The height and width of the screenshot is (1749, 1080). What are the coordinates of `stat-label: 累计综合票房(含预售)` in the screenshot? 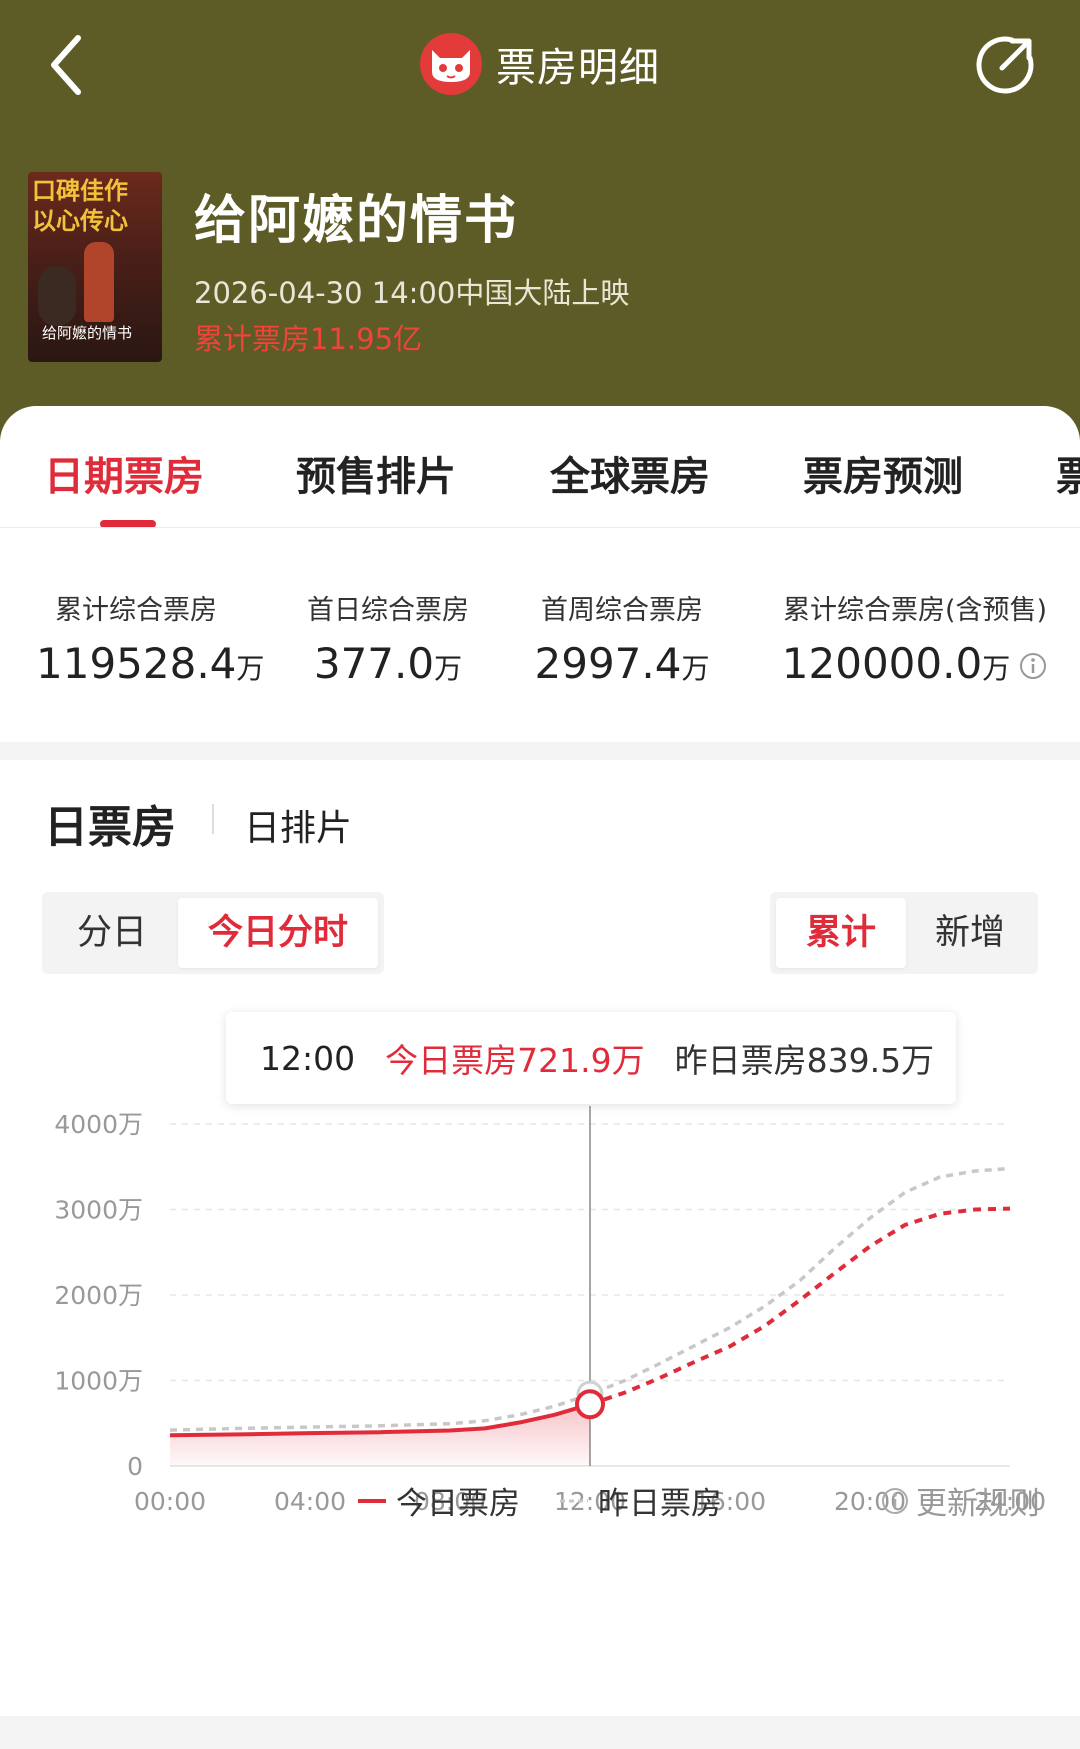 It's located at (915, 610).